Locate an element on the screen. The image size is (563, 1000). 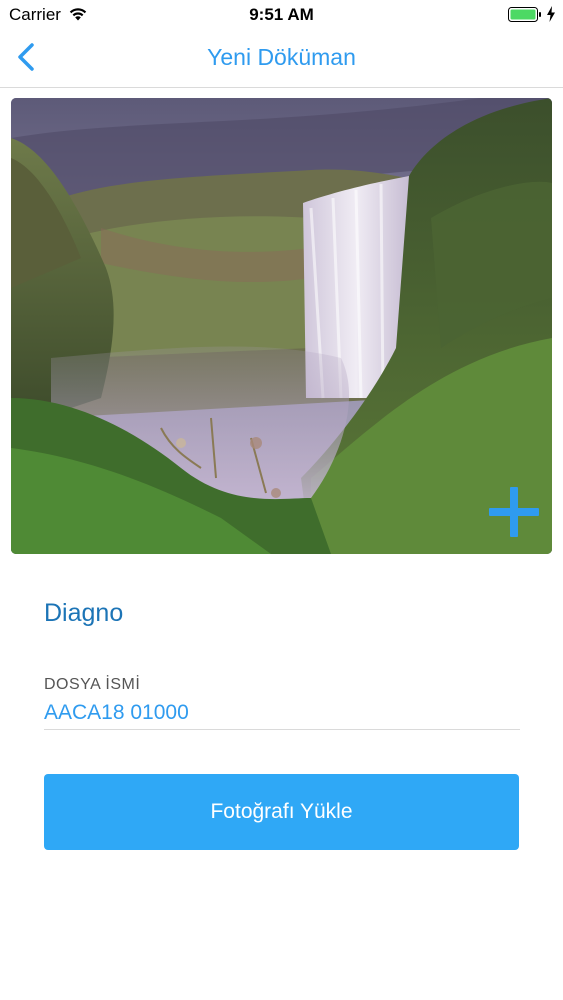
clock: 9:51 AM is located at coordinates (281, 14).